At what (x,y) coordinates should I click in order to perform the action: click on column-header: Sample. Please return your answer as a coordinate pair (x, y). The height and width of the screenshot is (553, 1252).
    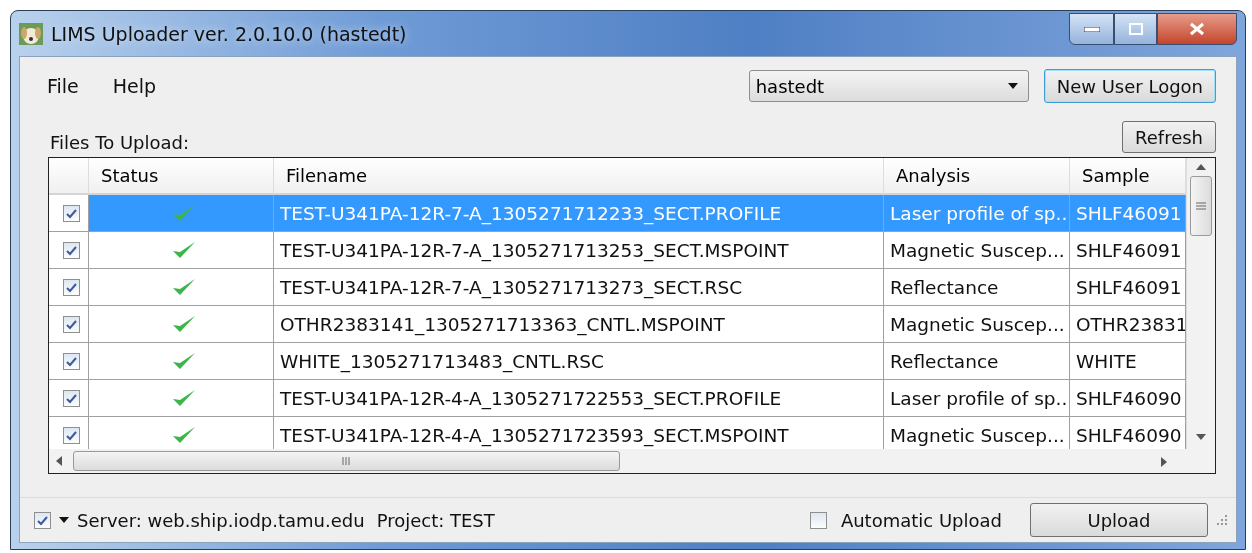
    Looking at the image, I should click on (1128, 176).